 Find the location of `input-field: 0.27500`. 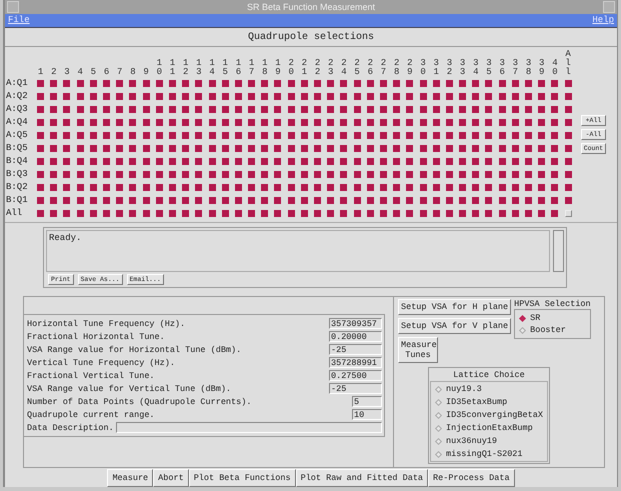

input-field: 0.27500 is located at coordinates (355, 376).